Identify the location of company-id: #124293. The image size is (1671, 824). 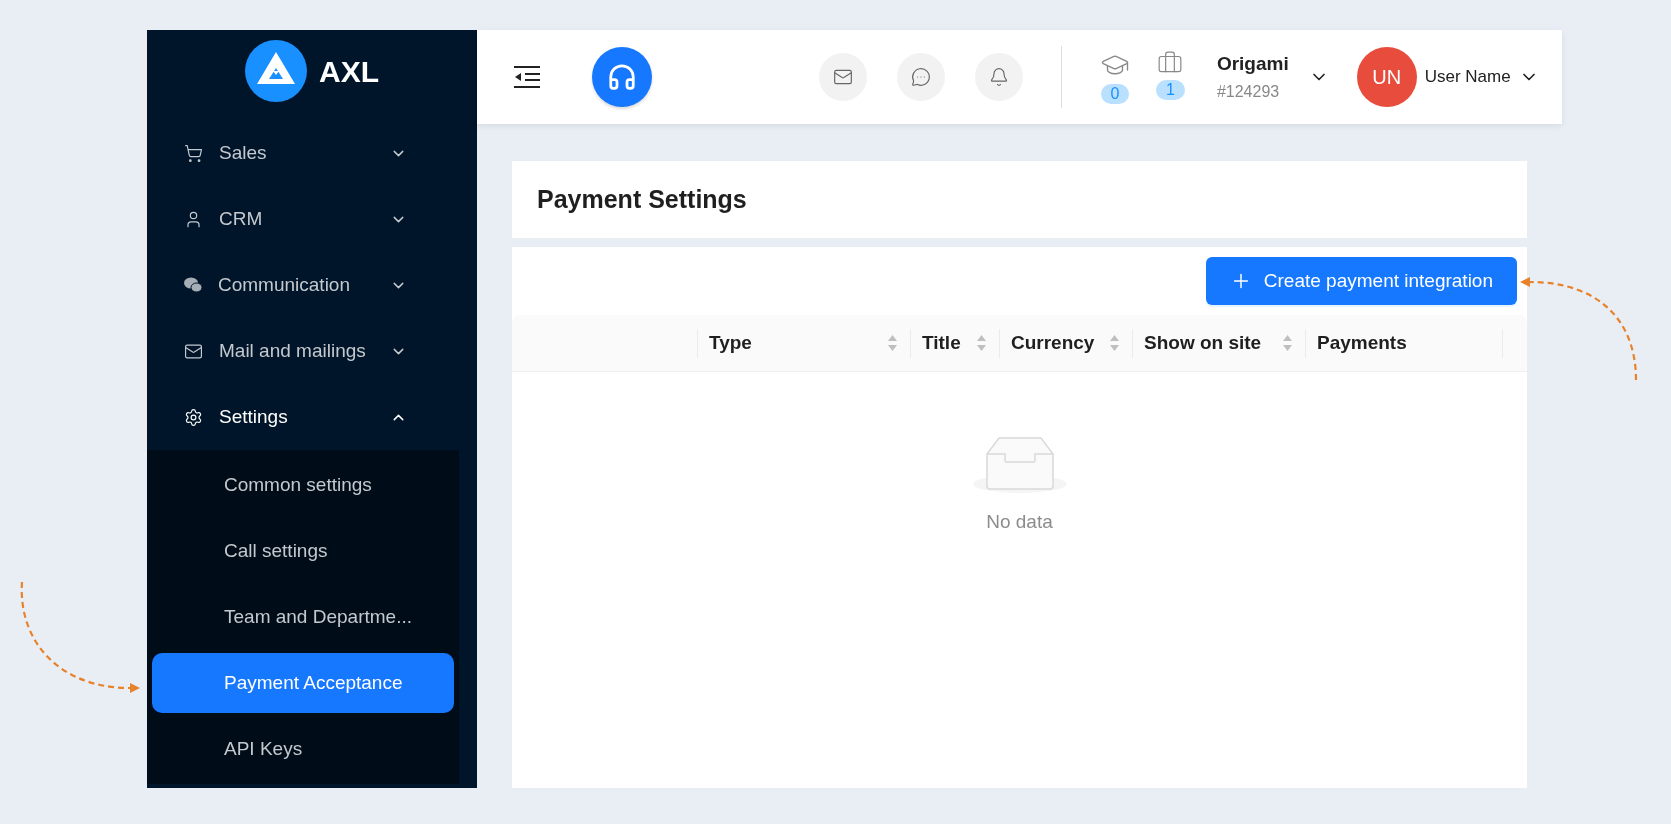
(1248, 92).